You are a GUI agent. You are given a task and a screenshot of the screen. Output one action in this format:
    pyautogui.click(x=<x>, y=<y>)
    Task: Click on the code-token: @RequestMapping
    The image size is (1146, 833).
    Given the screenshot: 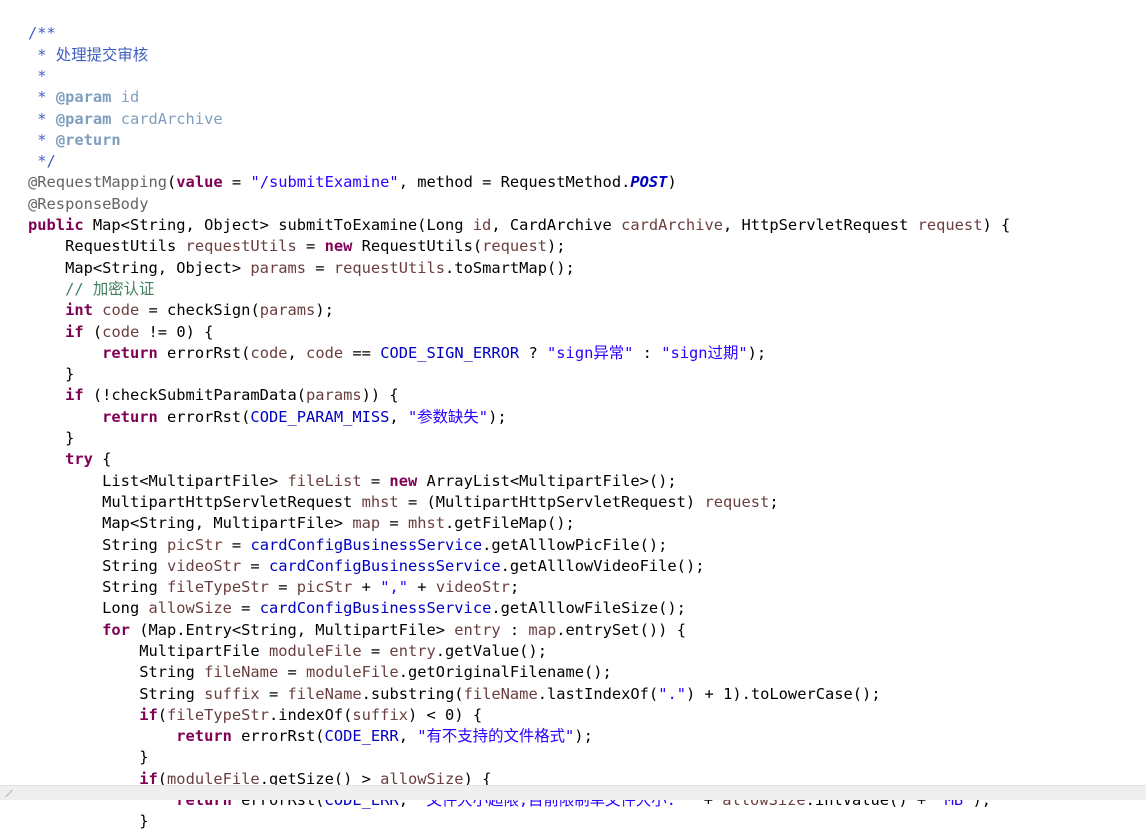 What is the action you would take?
    pyautogui.click(x=97, y=182)
    